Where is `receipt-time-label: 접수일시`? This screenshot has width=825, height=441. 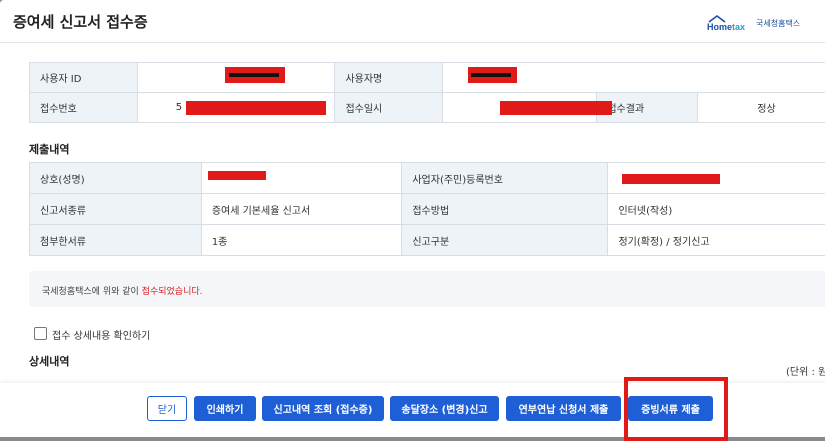
receipt-time-label: 접수일시 is located at coordinates (388, 107).